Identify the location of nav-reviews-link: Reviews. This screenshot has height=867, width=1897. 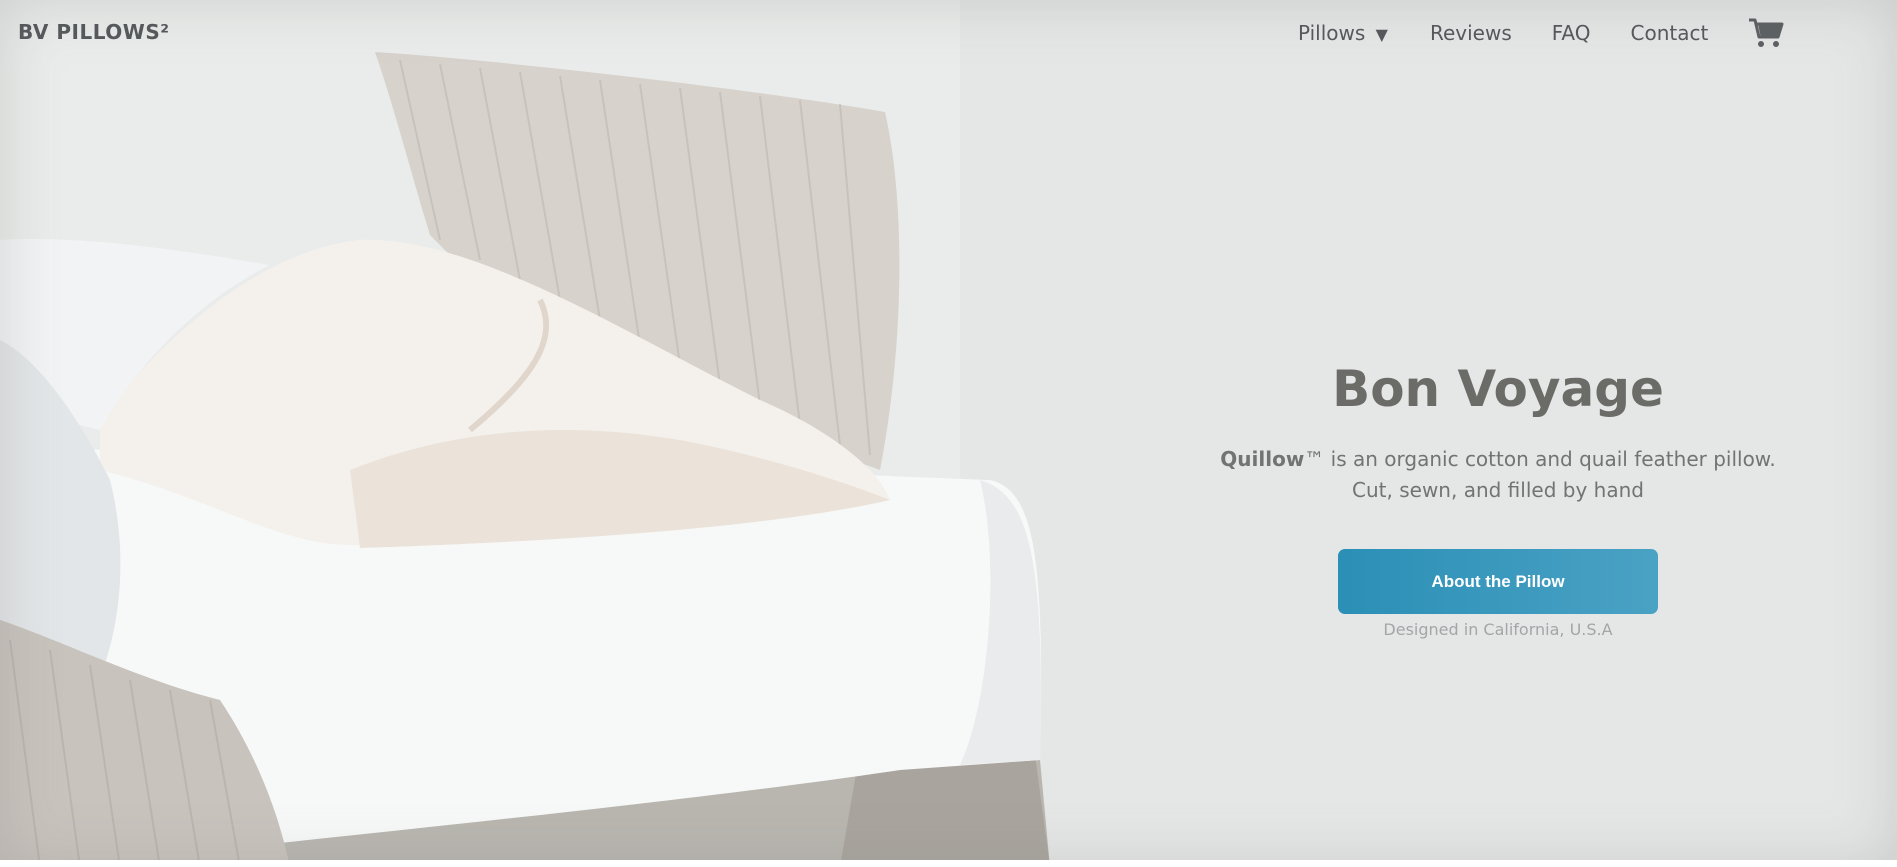
(1471, 33).